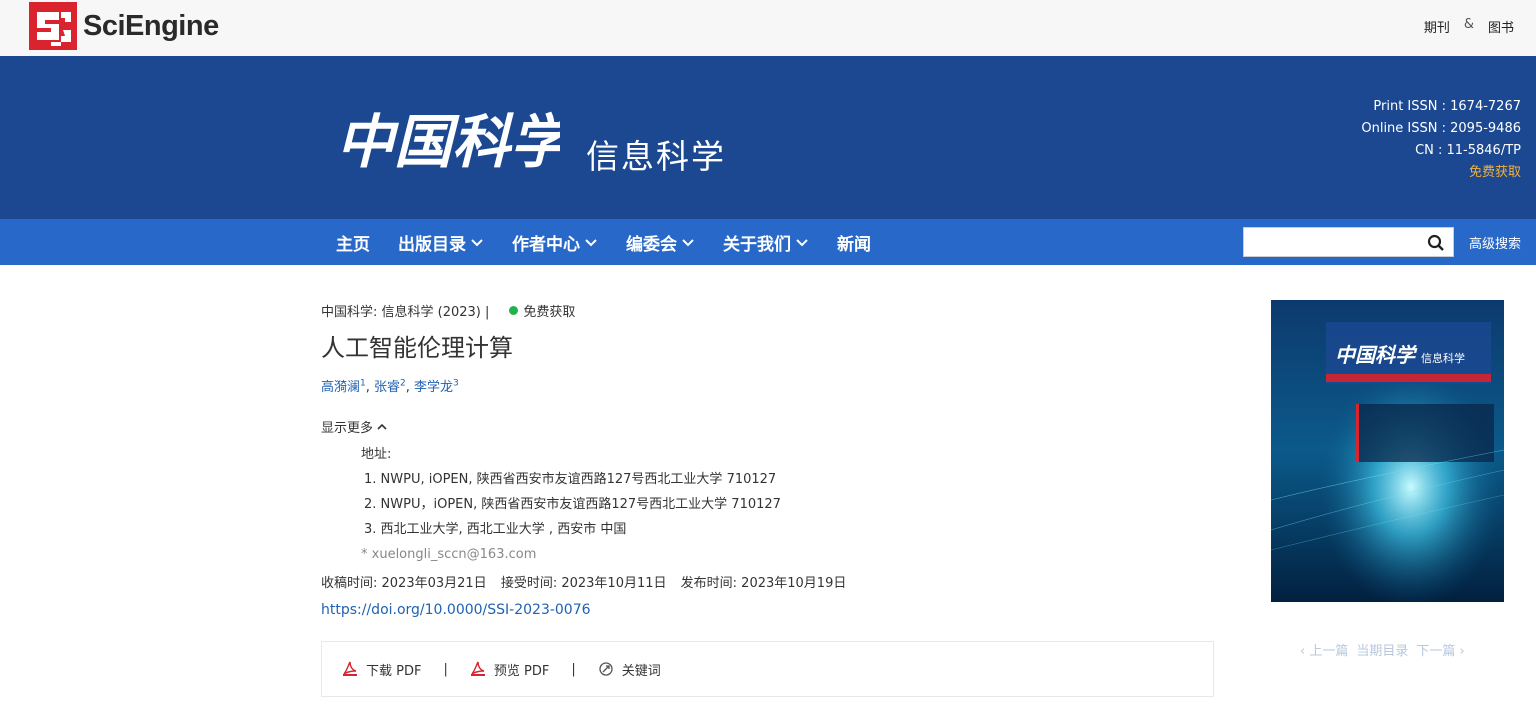 The height and width of the screenshot is (709, 1536). I want to click on chevron-up-icon, so click(382, 426).